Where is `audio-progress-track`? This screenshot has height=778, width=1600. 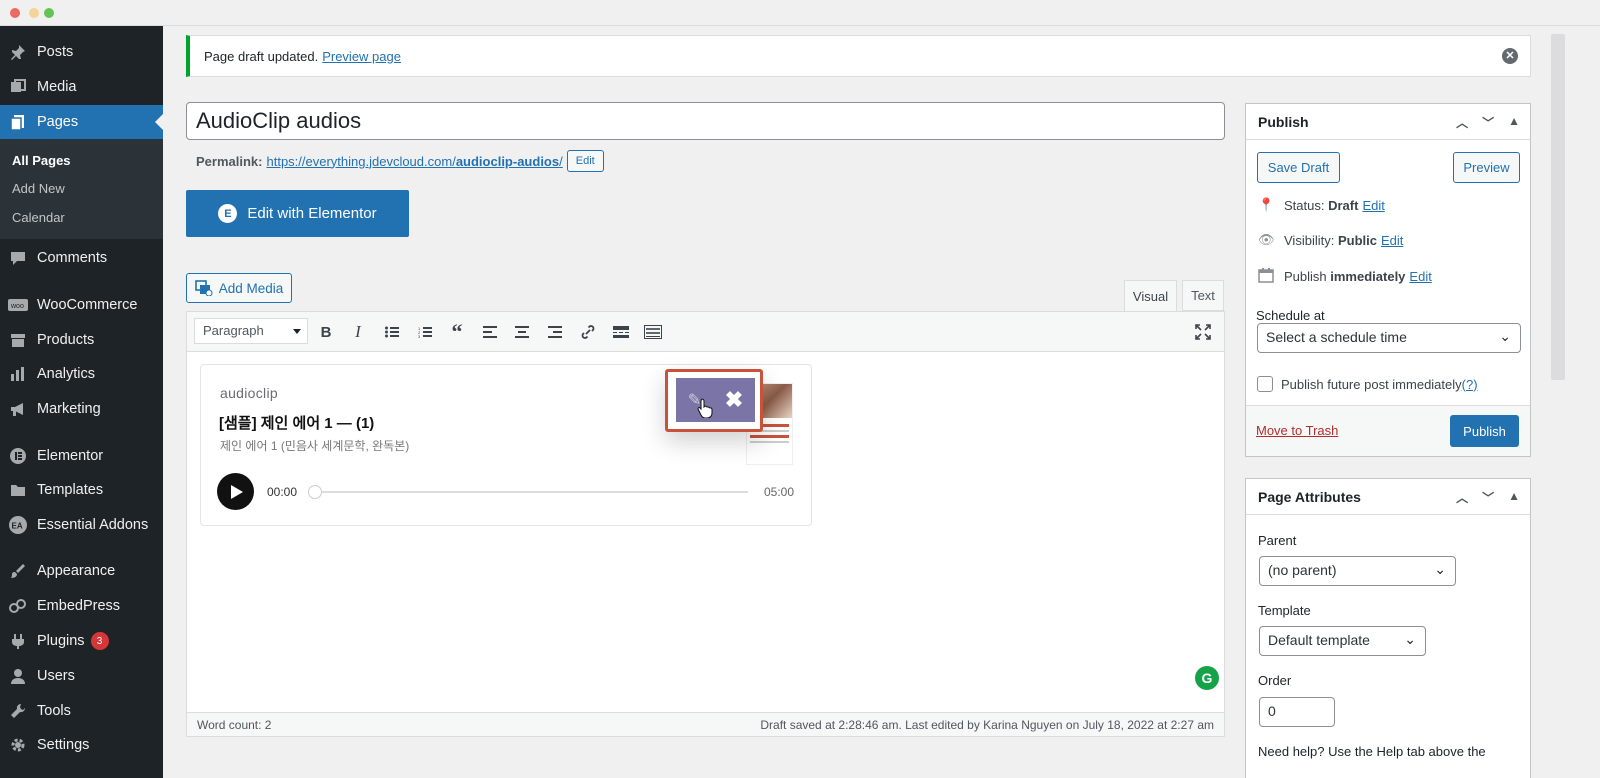
audio-progress-track is located at coordinates (528, 492).